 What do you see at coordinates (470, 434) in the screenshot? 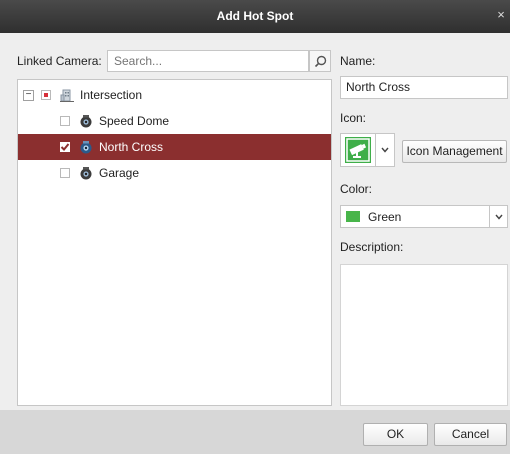
I see `cancel-button: Cancel` at bounding box center [470, 434].